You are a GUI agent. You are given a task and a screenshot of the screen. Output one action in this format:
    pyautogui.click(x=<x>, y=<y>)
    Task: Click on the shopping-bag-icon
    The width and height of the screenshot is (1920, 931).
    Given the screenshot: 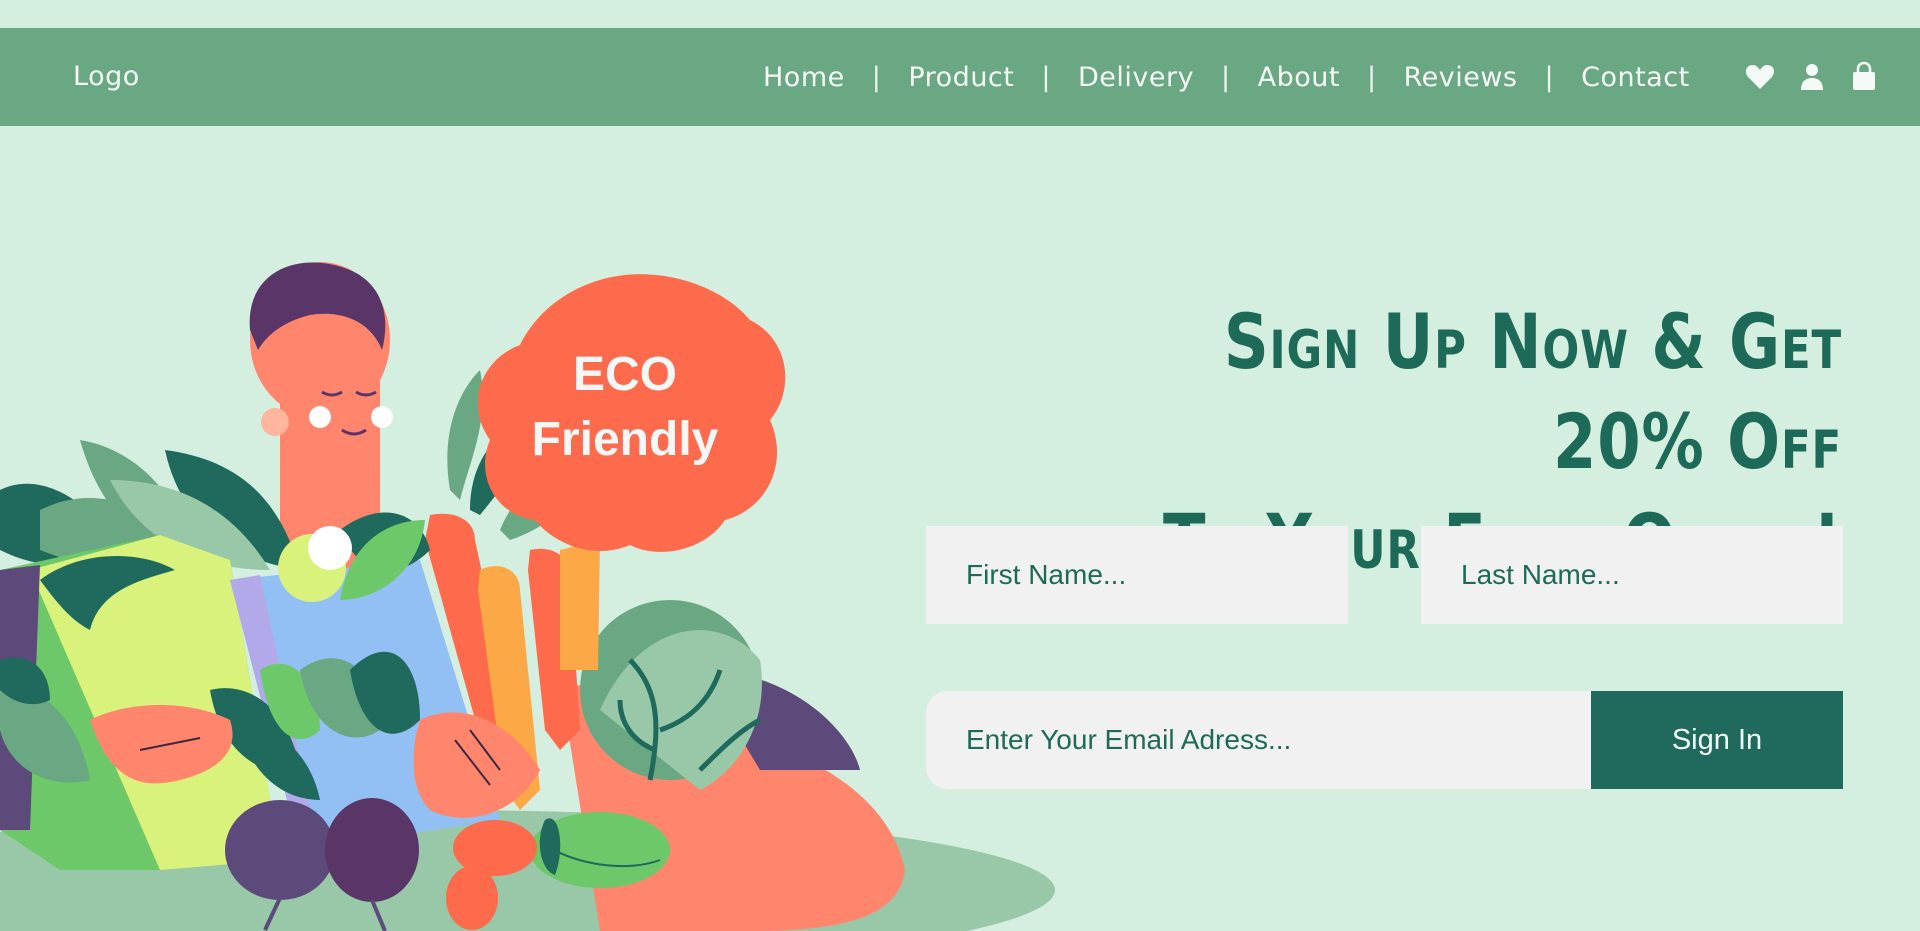 What is the action you would take?
    pyautogui.click(x=1864, y=77)
    